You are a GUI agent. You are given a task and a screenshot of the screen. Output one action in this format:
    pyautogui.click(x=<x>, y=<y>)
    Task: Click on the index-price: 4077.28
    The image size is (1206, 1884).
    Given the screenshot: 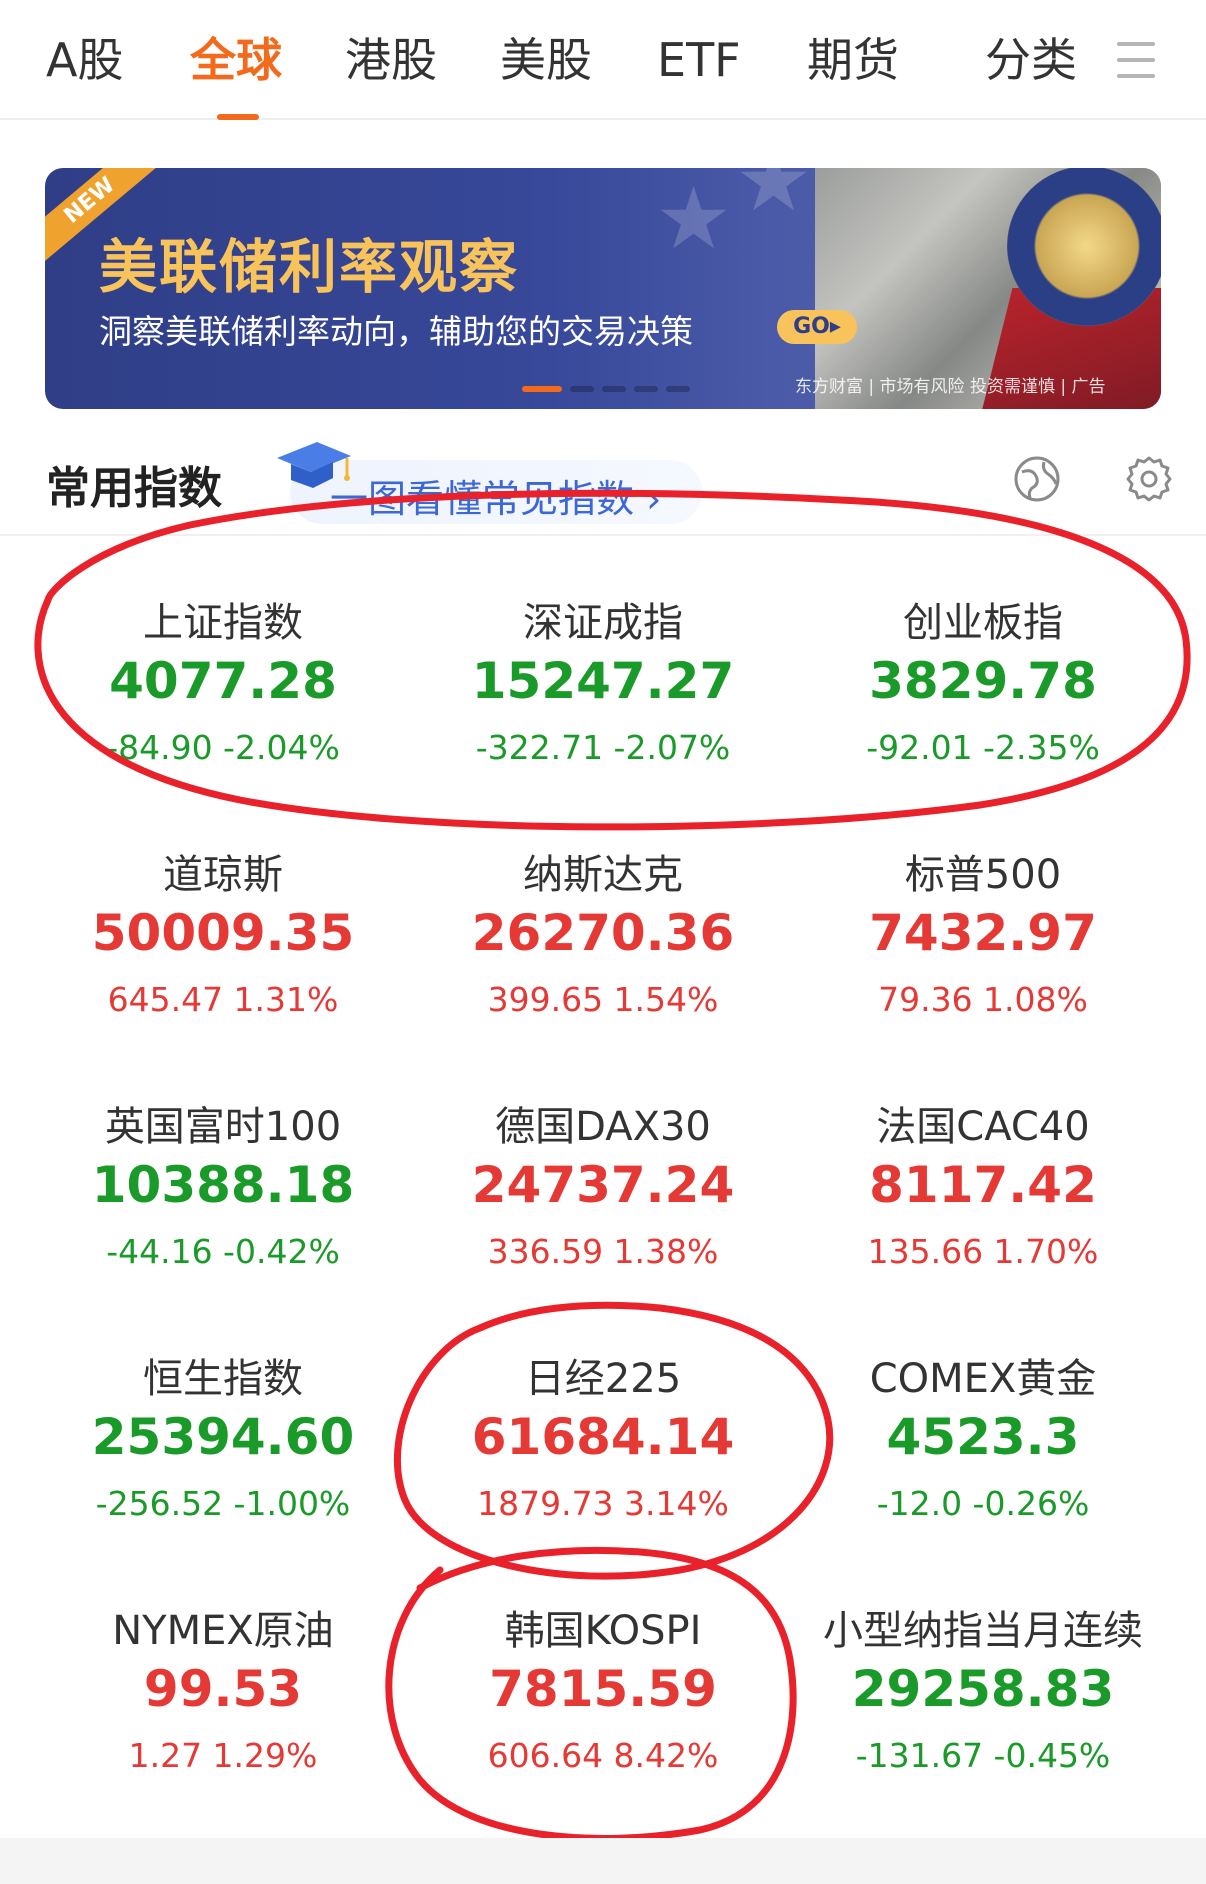 What is the action you would take?
    pyautogui.click(x=223, y=681)
    